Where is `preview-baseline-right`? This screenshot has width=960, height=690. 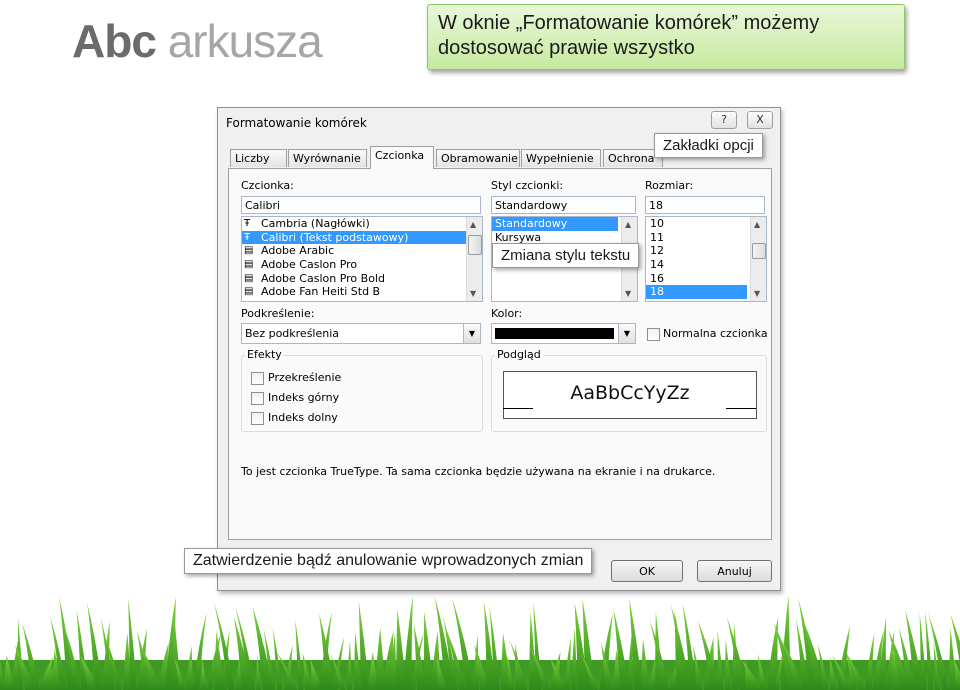 preview-baseline-right is located at coordinates (741, 408).